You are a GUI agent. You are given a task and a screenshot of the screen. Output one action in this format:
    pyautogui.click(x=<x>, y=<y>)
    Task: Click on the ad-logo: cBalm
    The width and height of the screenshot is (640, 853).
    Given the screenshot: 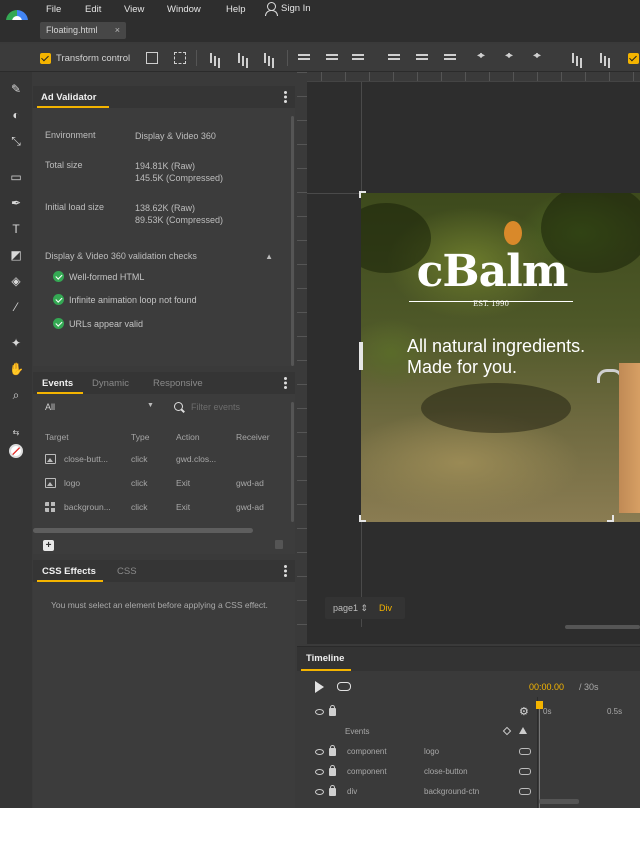 What is the action you would take?
    pyautogui.click(x=492, y=272)
    